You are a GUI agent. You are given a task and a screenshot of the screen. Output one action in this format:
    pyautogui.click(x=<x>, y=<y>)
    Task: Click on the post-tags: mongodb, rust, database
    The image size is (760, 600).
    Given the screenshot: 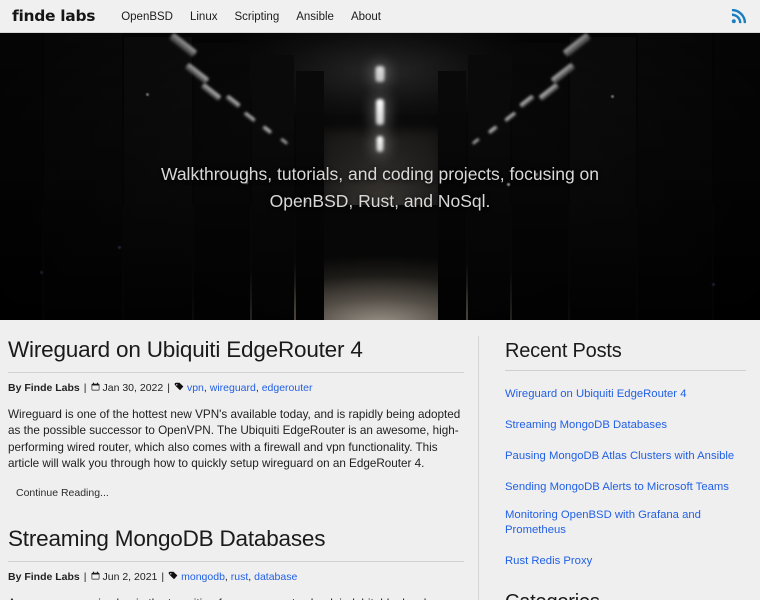 What is the action you would take?
    pyautogui.click(x=239, y=576)
    